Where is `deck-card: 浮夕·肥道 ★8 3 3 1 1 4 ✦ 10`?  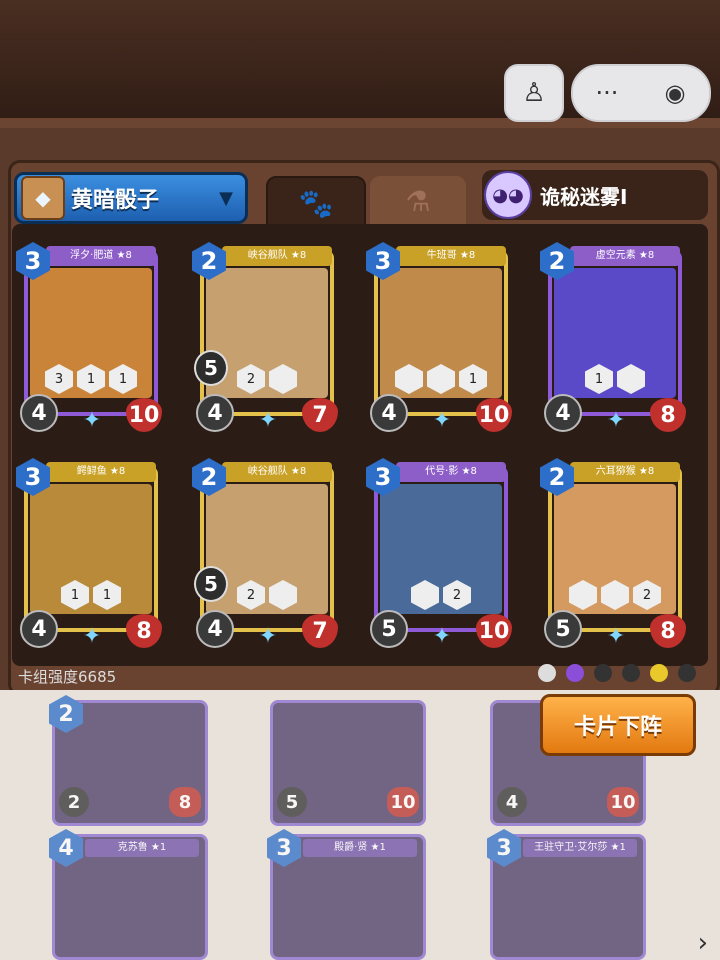 deck-card: 浮夕·肥道 ★8 3 3 1 1 4 ✦ 10 is located at coordinates (91, 340).